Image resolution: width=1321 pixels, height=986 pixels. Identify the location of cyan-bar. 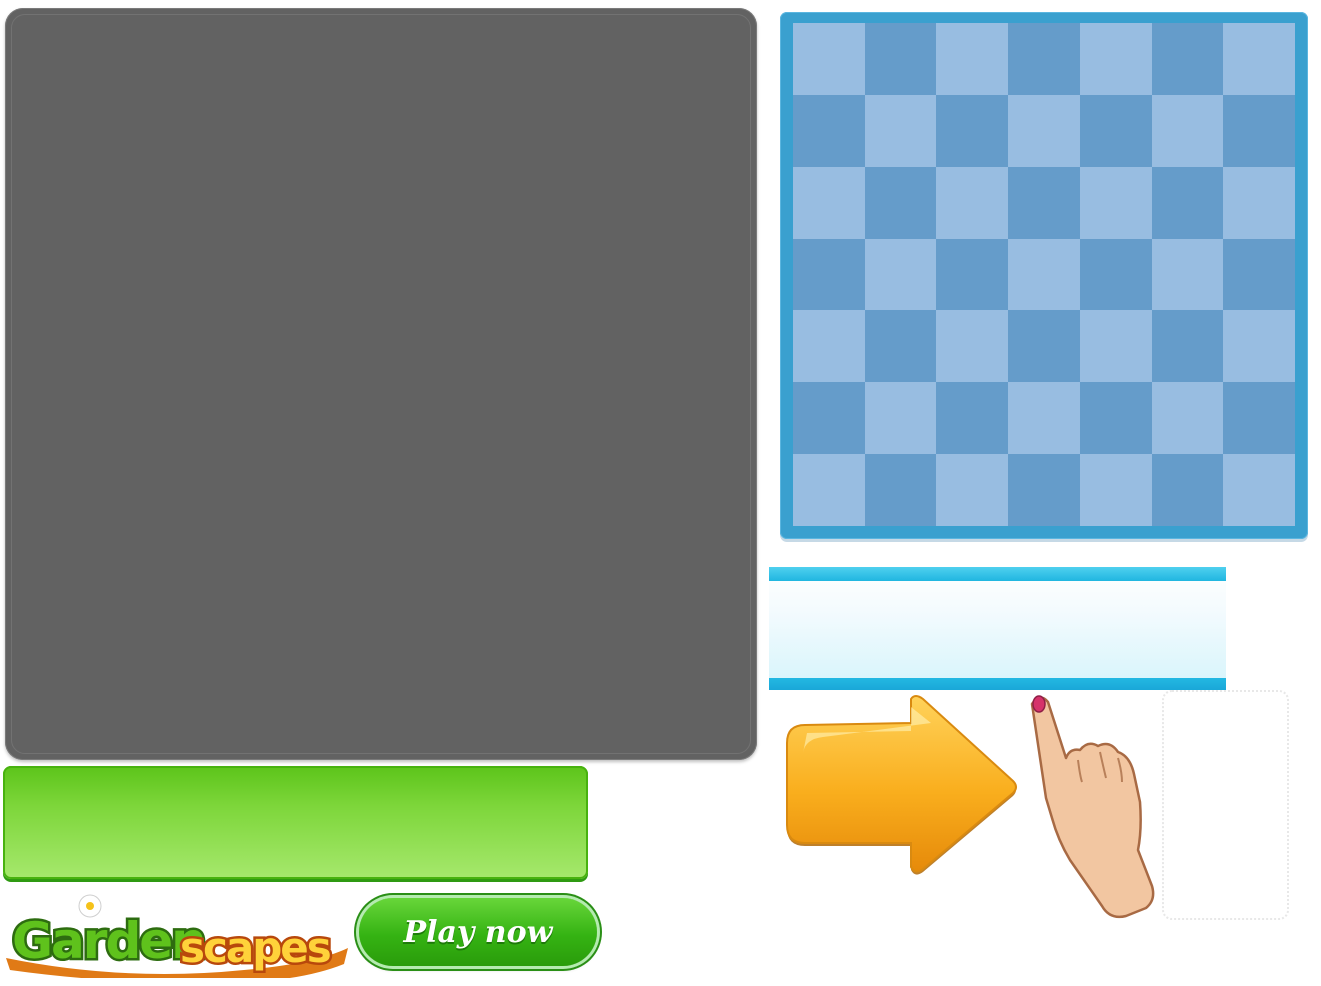
(997, 628).